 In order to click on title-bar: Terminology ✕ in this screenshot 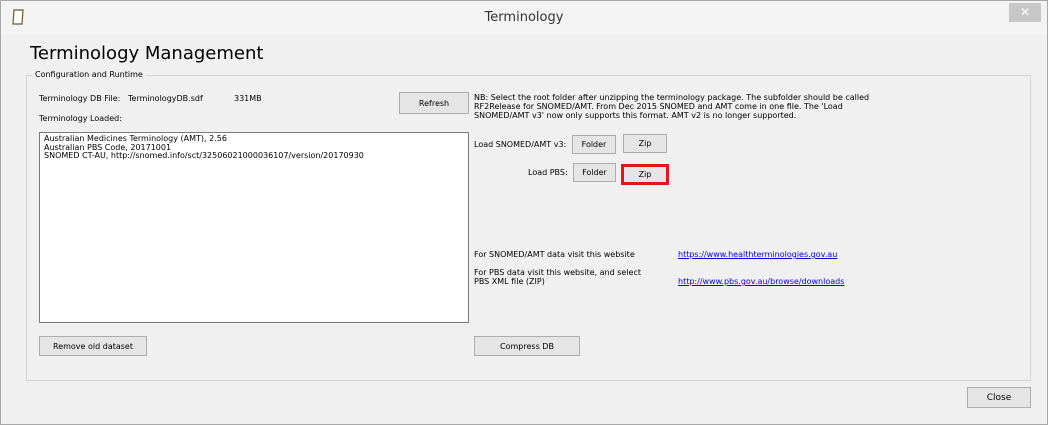, I will do `click(524, 18)`.